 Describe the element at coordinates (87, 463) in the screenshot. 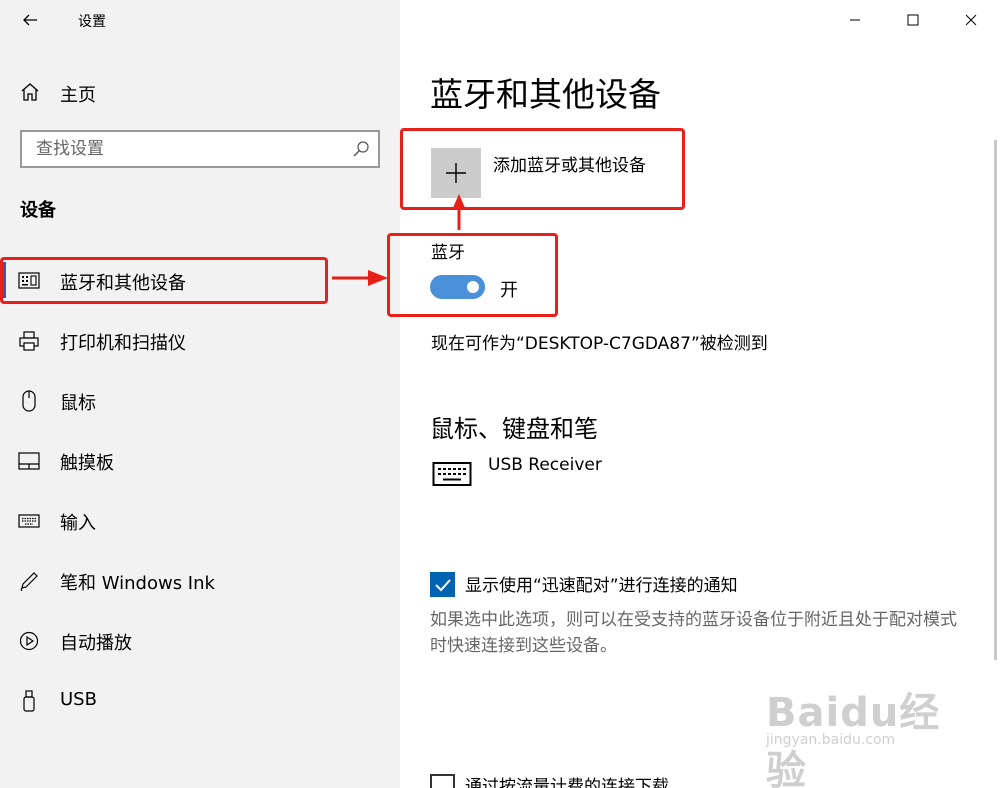

I see `sidebar-item-label: 触摸板` at that location.